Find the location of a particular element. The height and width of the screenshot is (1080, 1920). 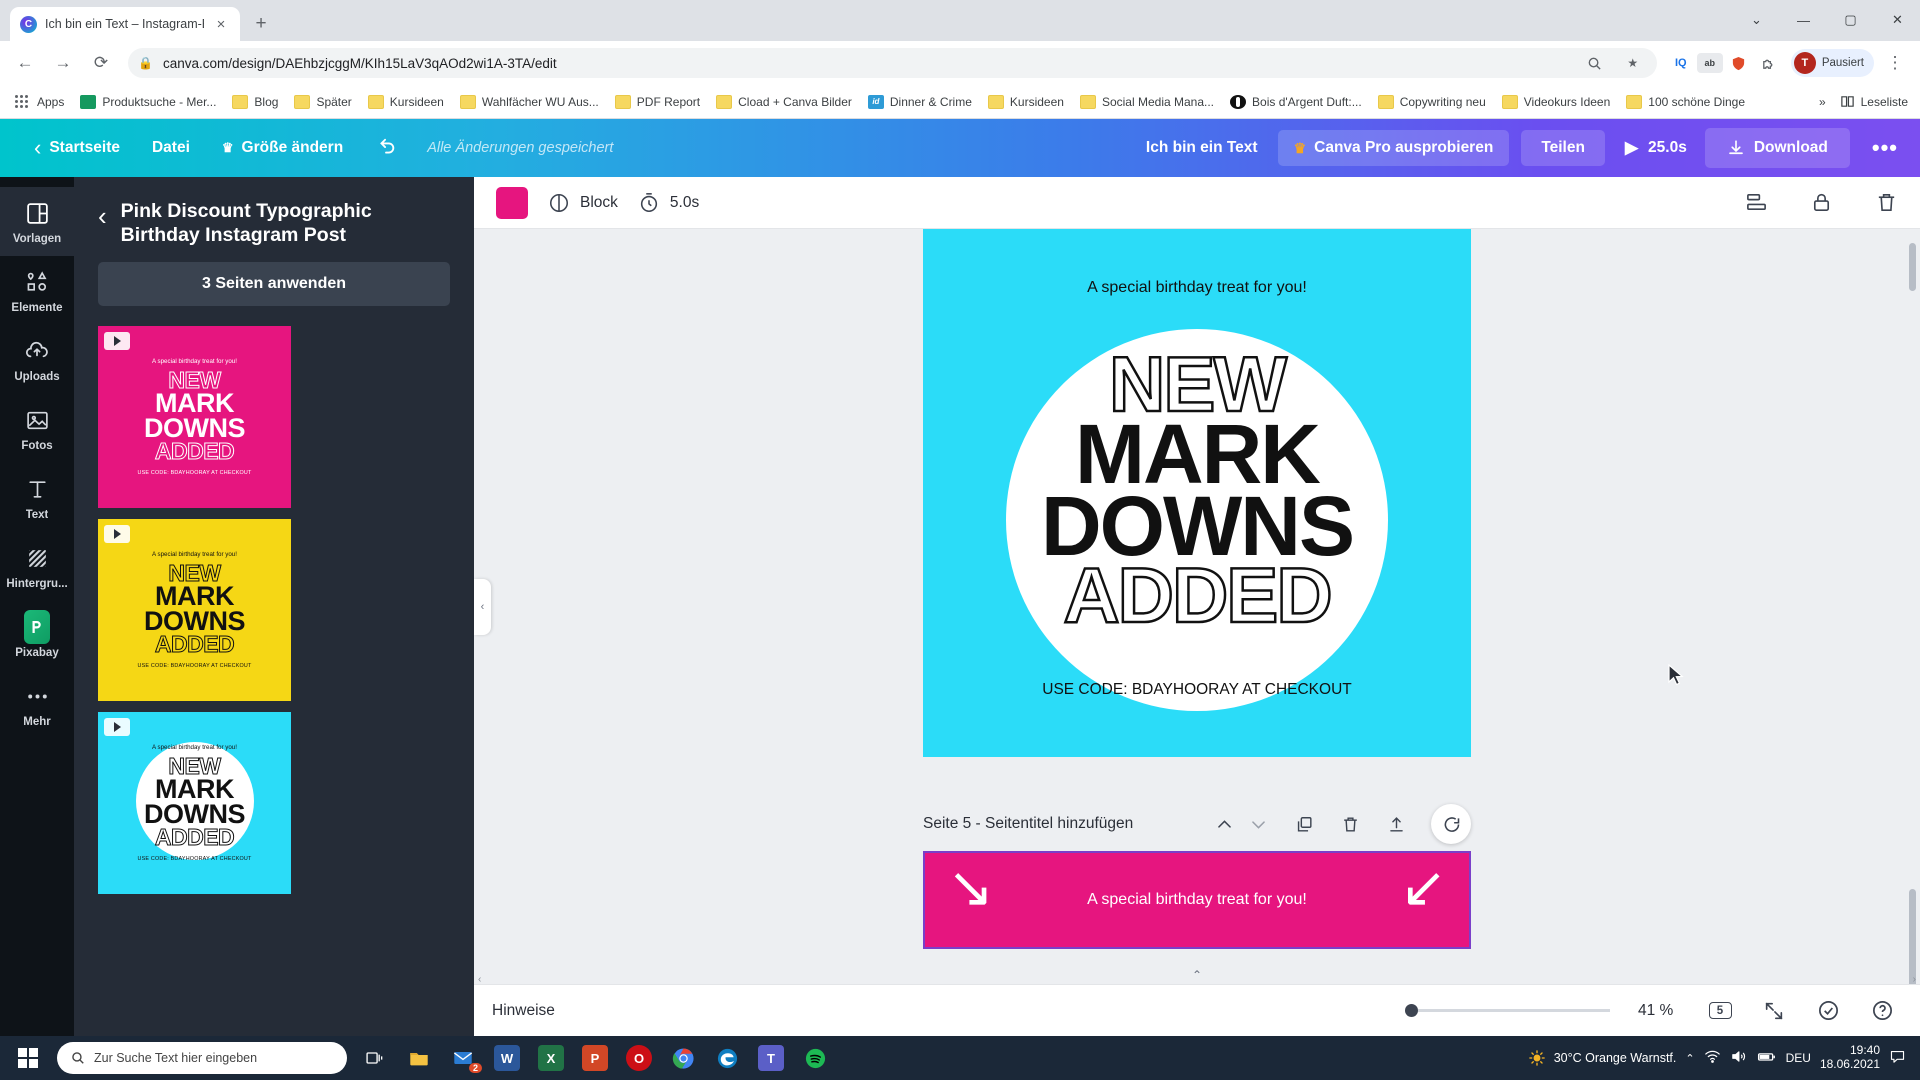

duration-button: 5.0s is located at coordinates (668, 203).